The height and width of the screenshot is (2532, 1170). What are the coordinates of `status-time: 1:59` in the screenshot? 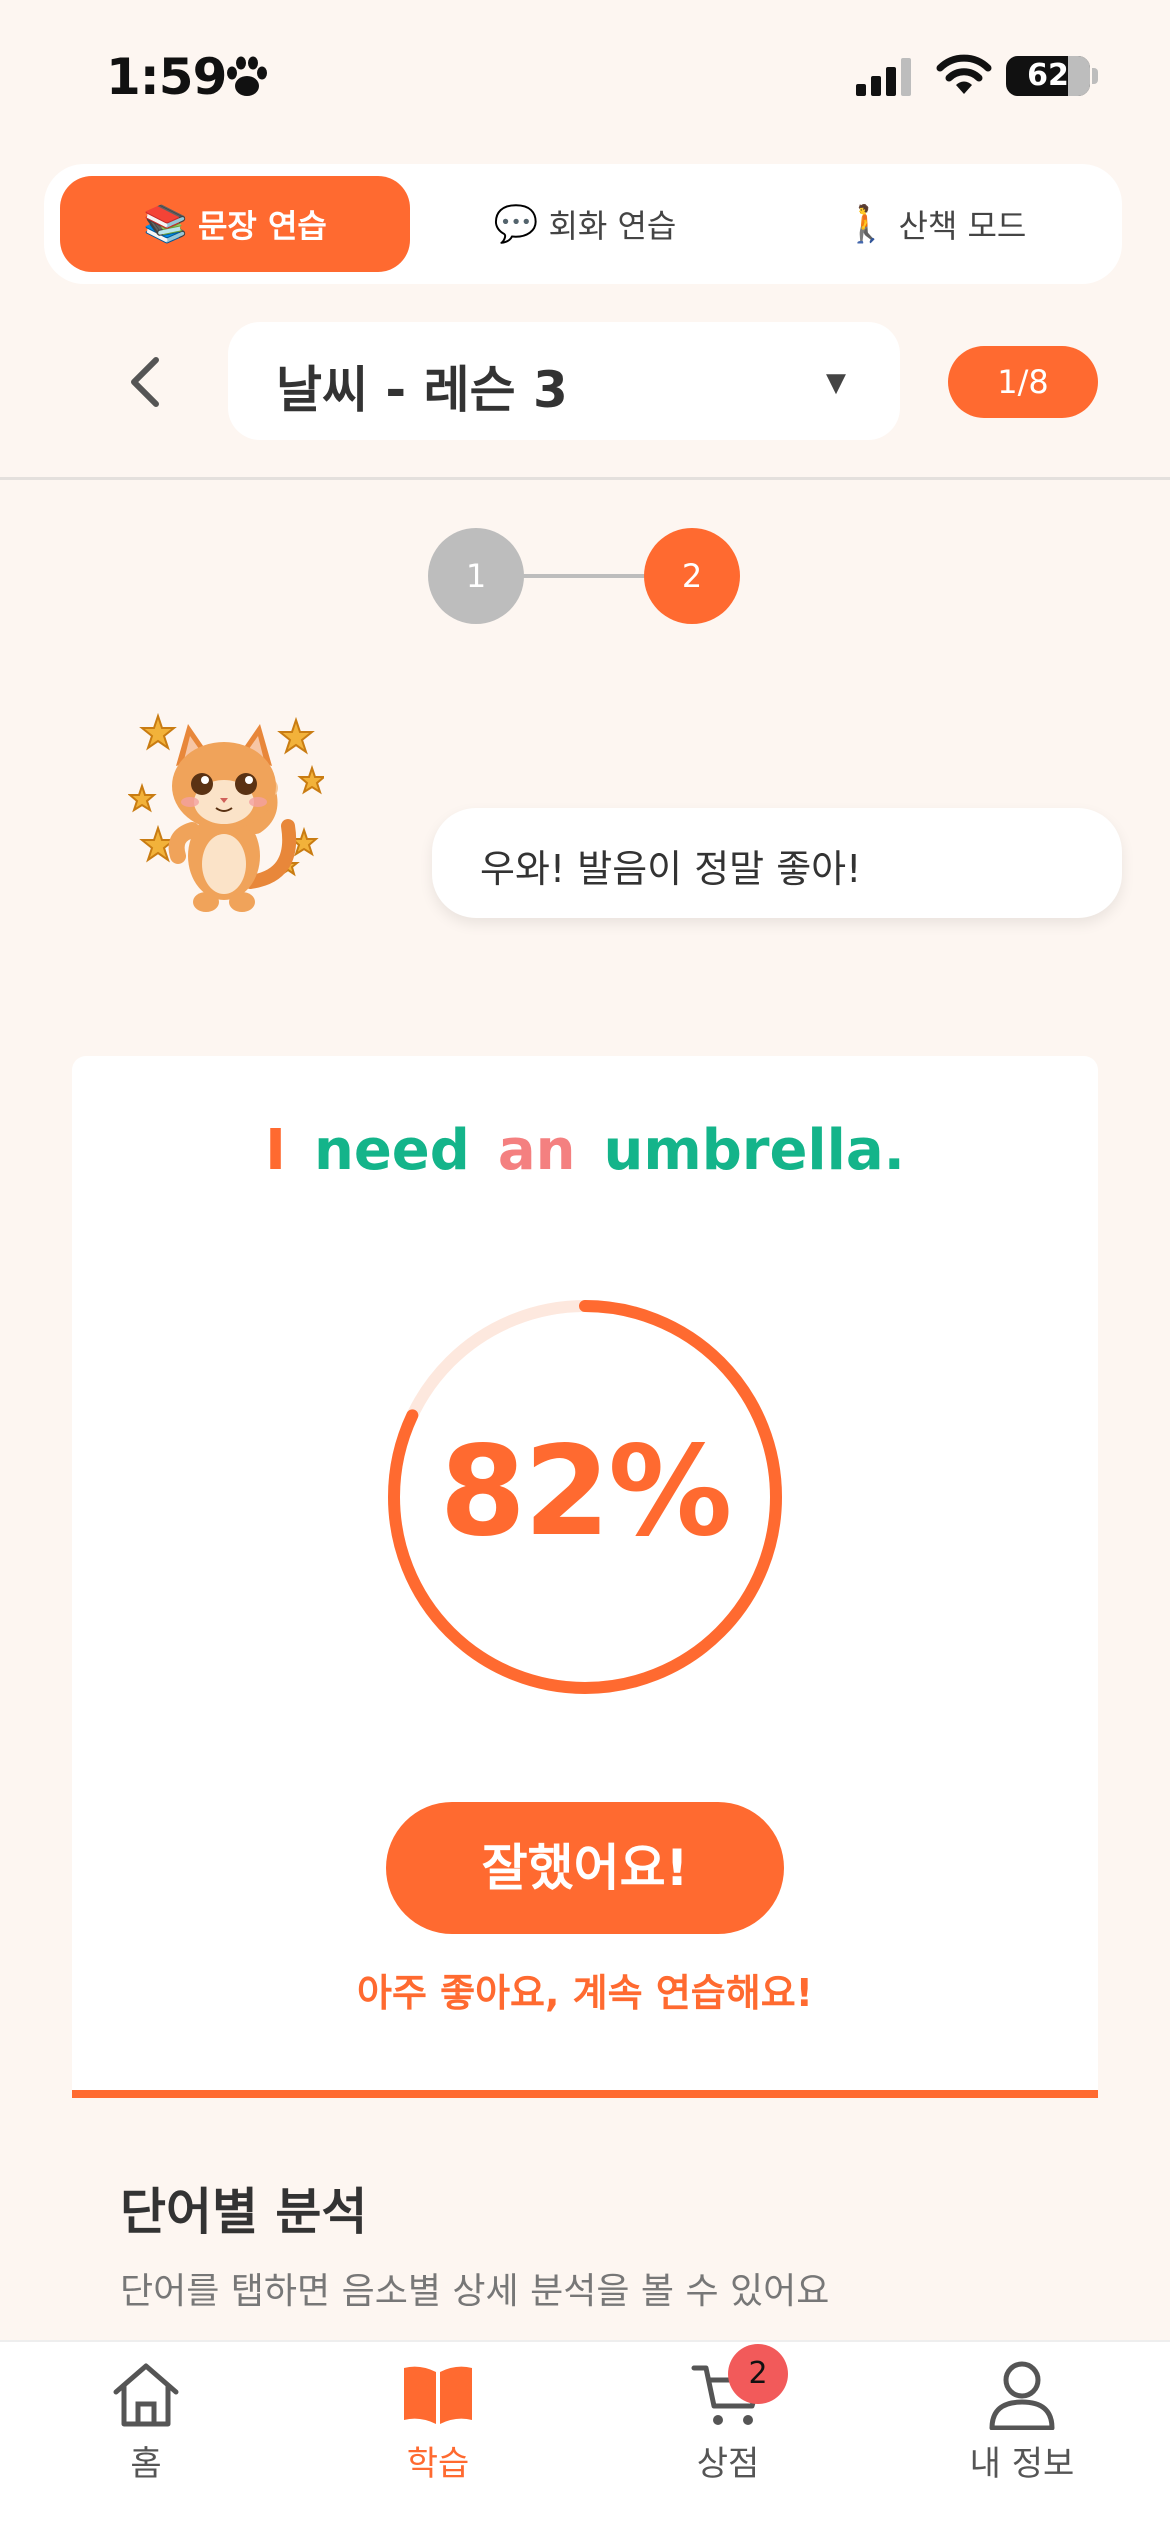 It's located at (166, 77).